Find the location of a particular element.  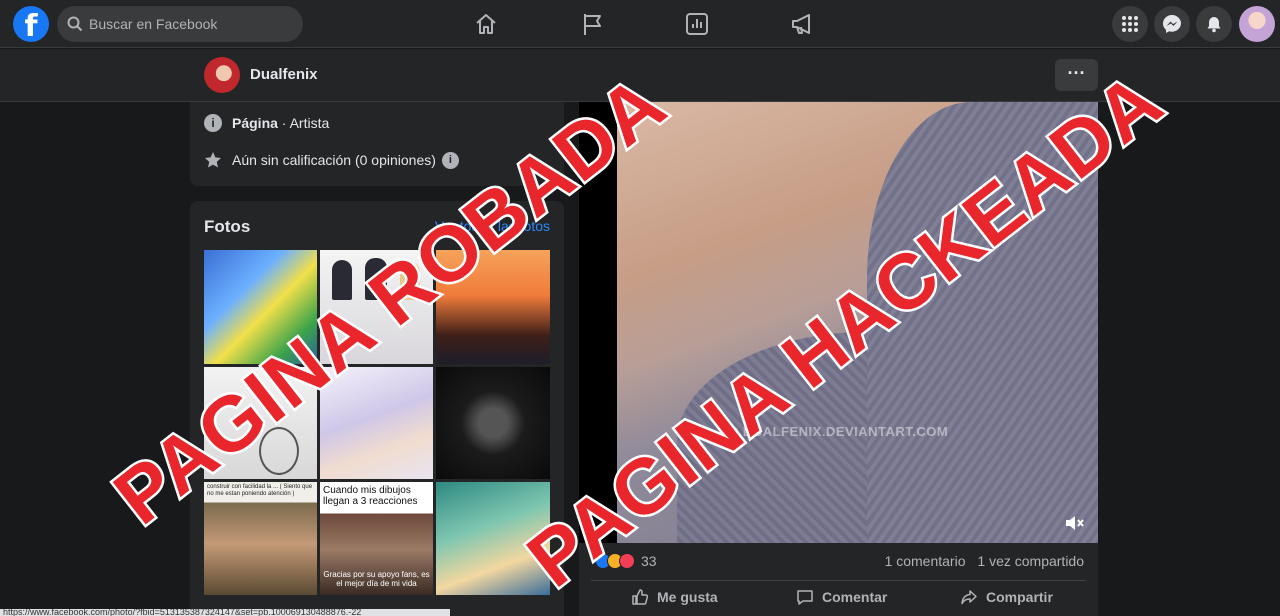

thumbs-up-icon is located at coordinates (640, 597).